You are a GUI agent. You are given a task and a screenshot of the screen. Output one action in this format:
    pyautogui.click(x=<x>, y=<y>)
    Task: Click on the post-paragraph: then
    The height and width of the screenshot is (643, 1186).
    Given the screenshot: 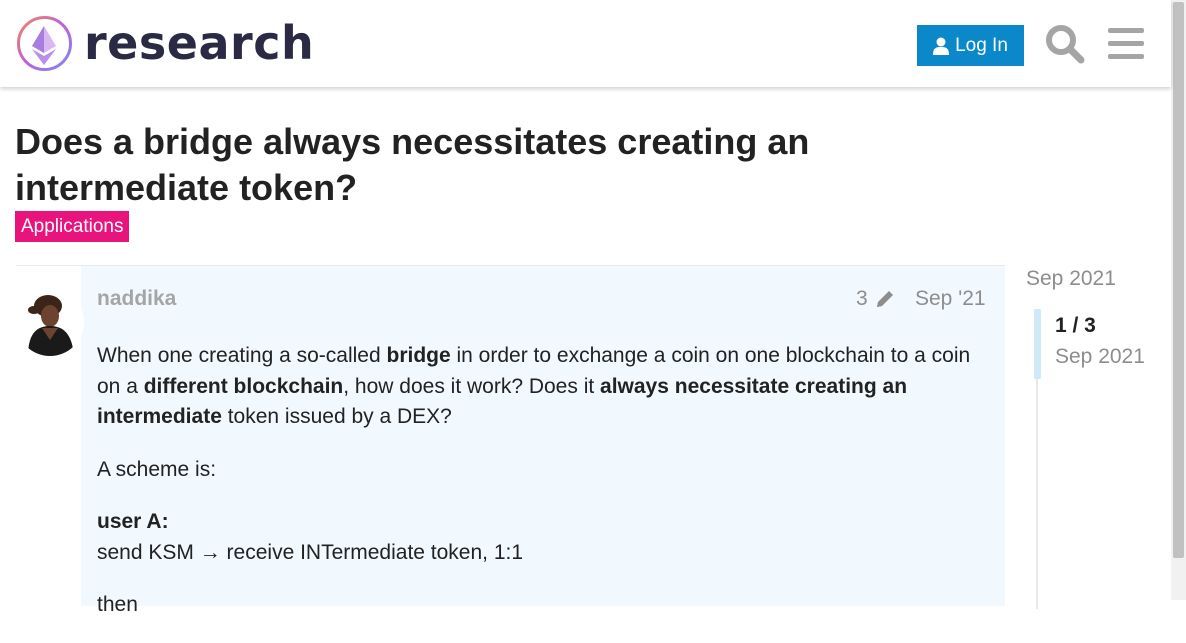 What is the action you would take?
    pyautogui.click(x=117, y=604)
    